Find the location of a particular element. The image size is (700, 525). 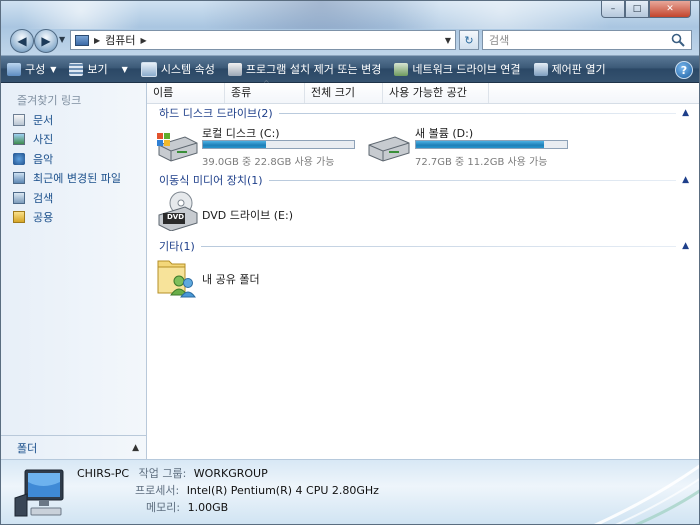

processor-row: 프로세서: Intel(R) Pentium(R) 4 CPU 2.80GHz is located at coordinates (257, 490).